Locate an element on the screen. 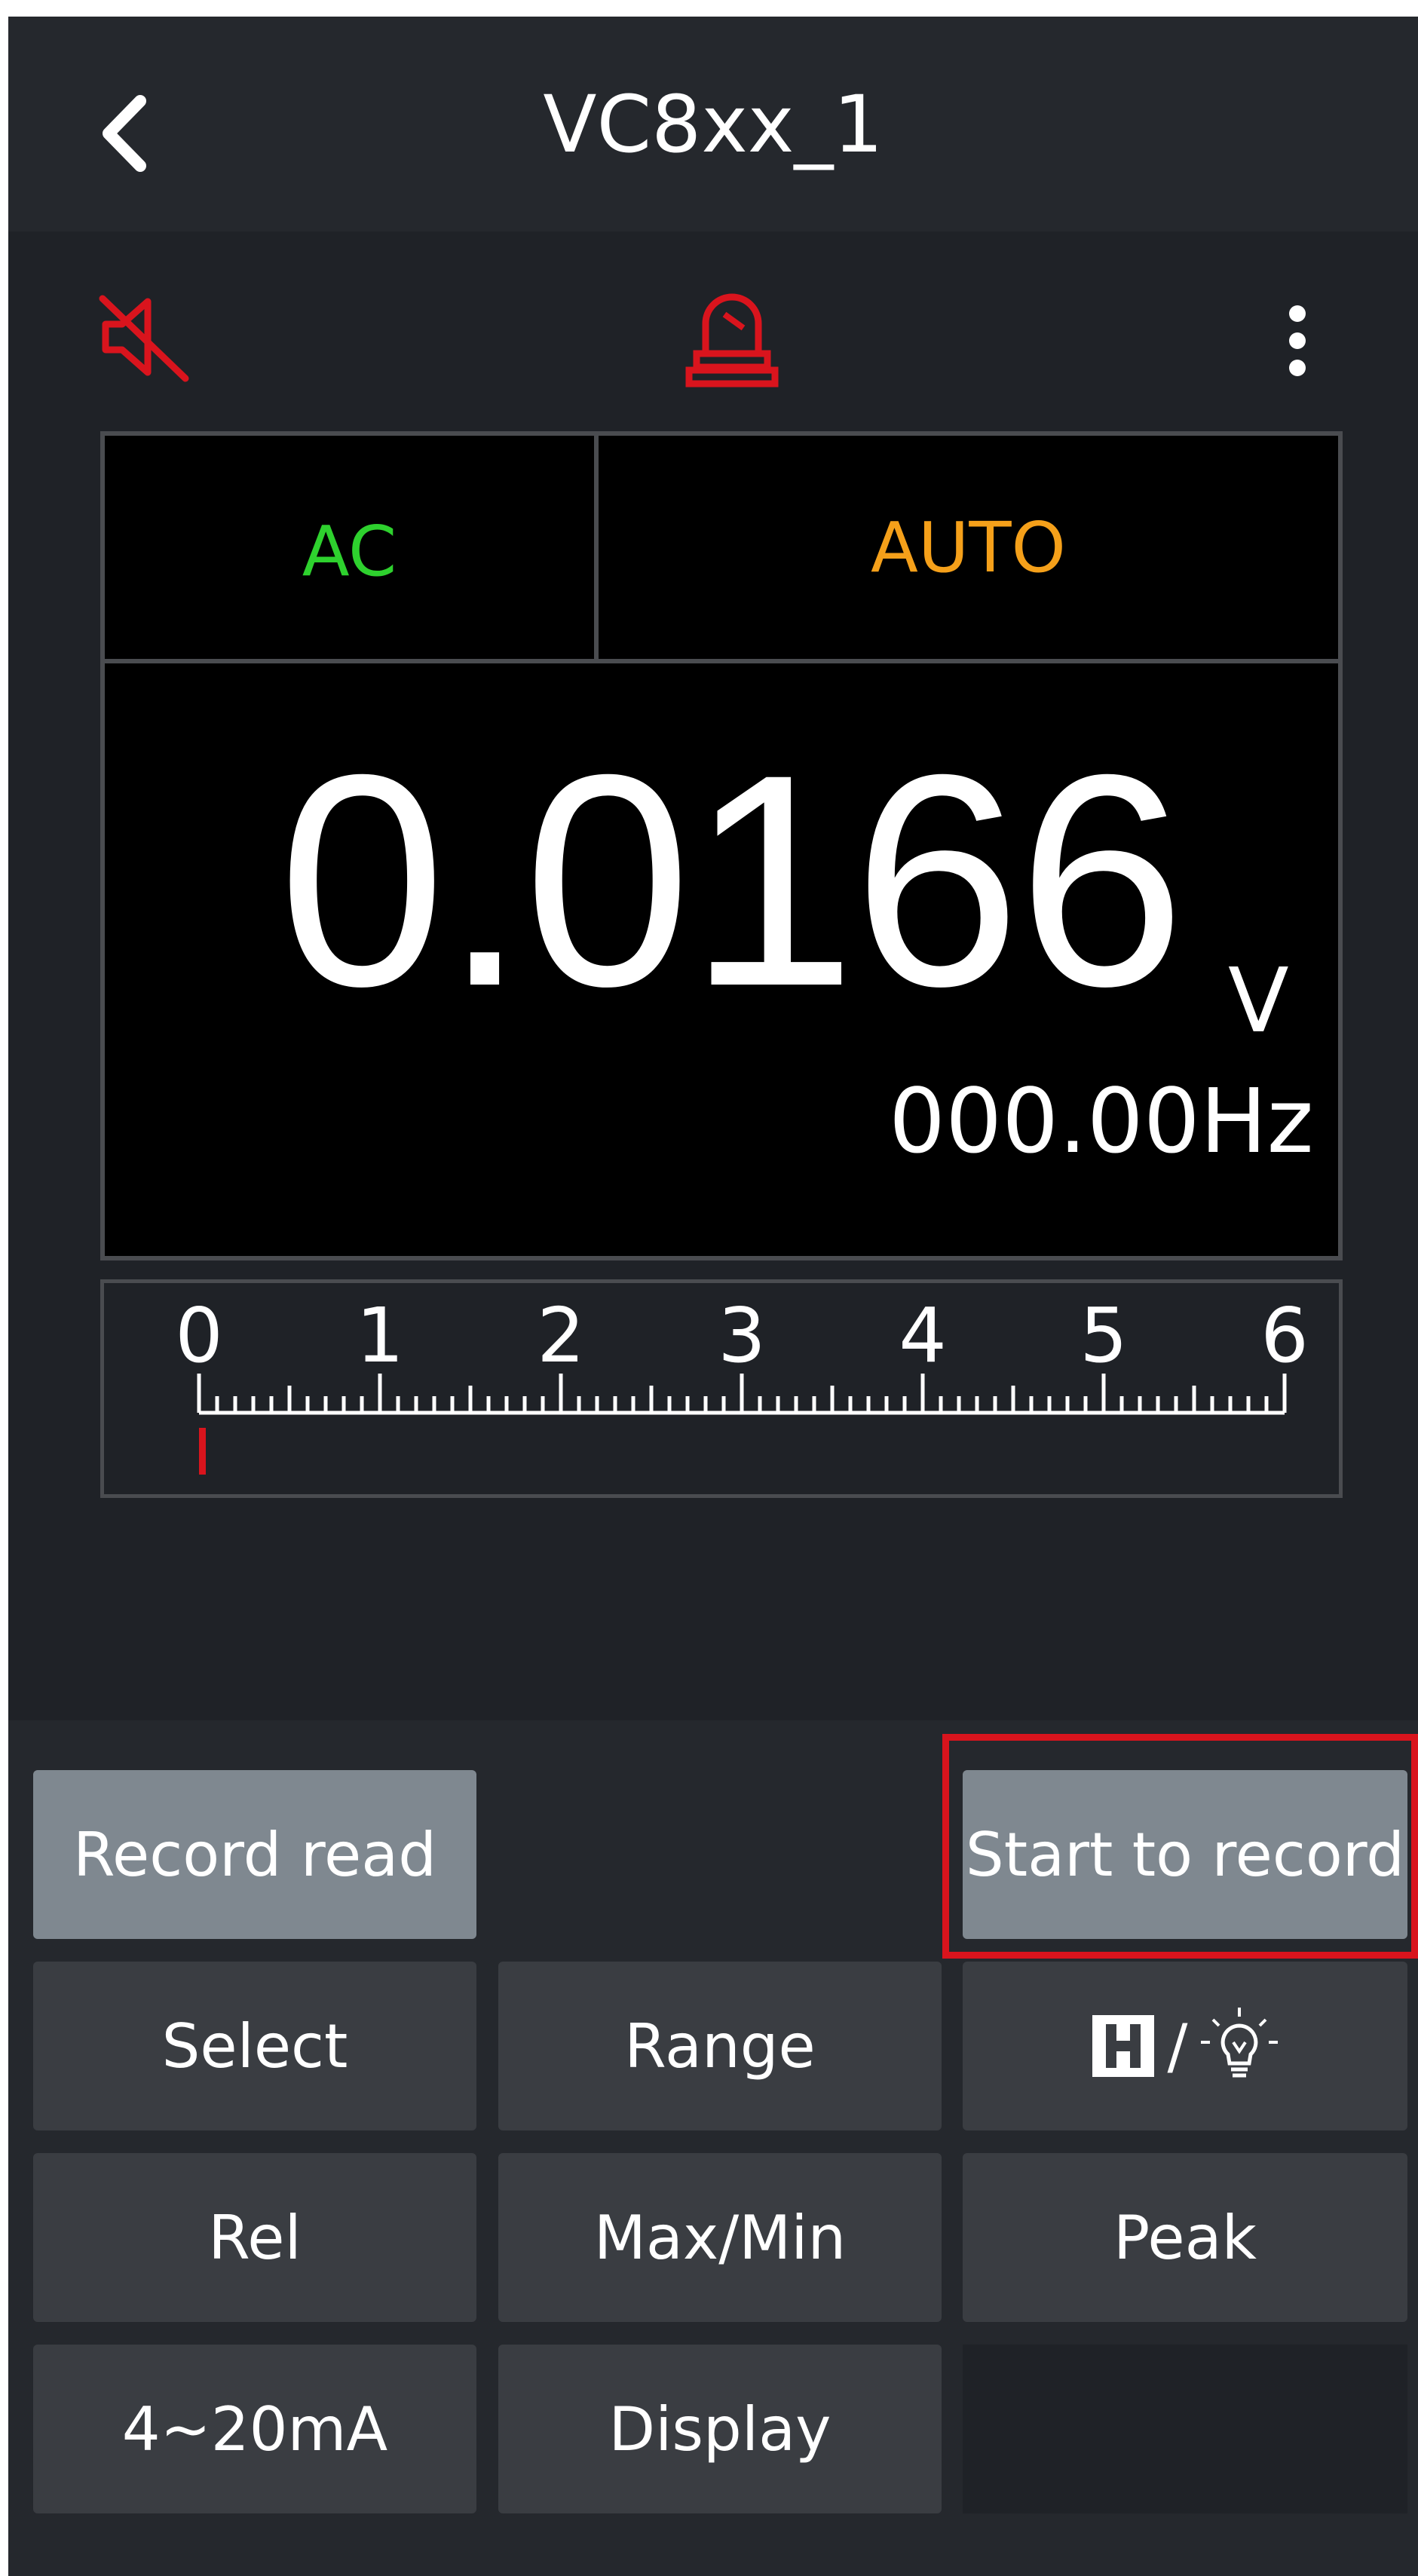 The width and height of the screenshot is (1418, 2576). display-button: Display is located at coordinates (720, 2429).